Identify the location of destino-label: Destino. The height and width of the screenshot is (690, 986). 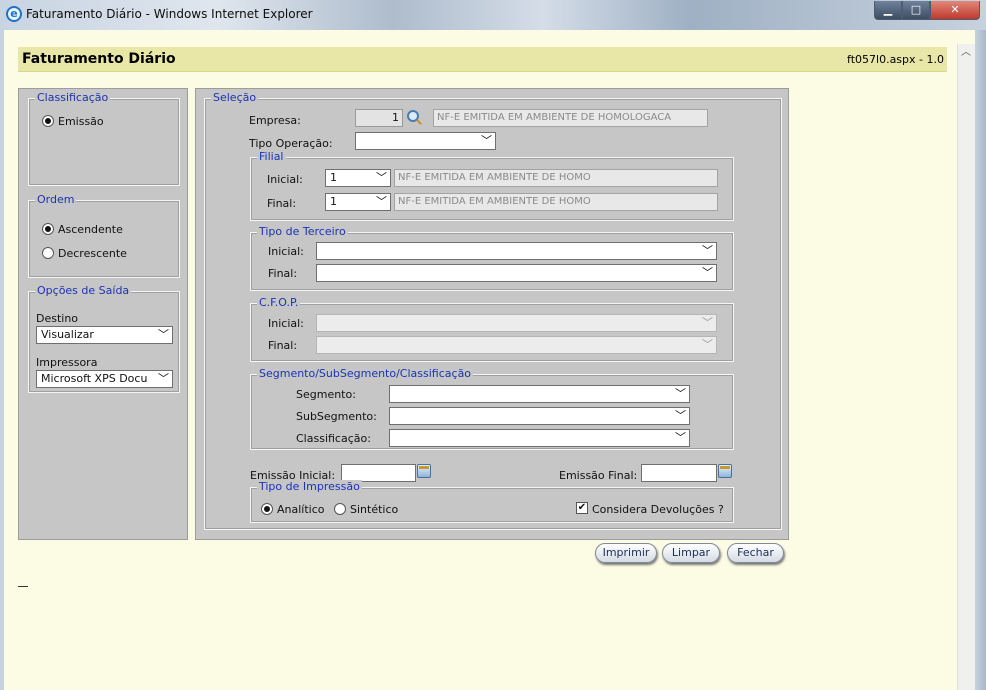
(57, 318).